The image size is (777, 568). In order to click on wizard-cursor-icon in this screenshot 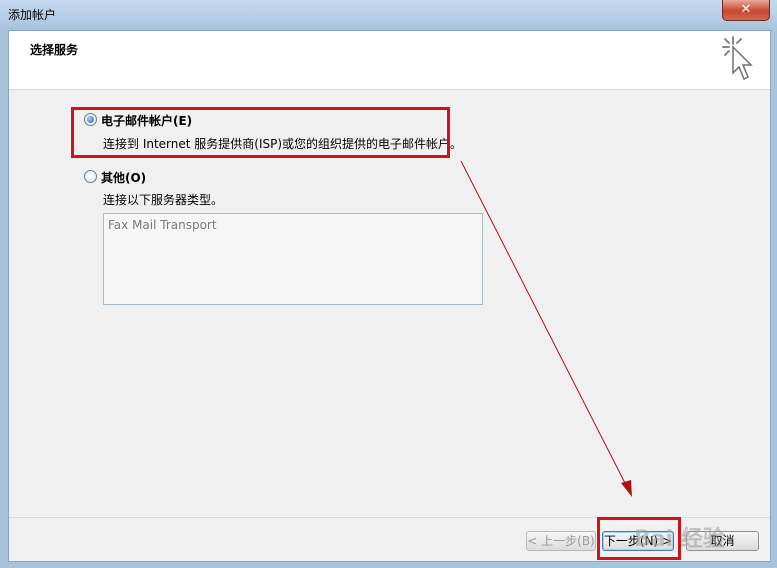, I will do `click(737, 58)`.